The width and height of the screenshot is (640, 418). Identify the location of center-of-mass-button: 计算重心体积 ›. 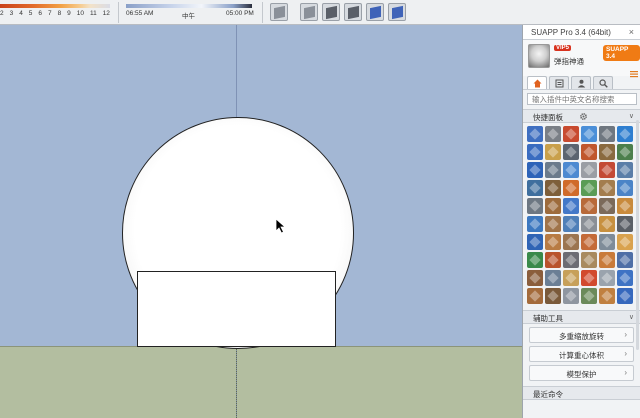
(581, 354).